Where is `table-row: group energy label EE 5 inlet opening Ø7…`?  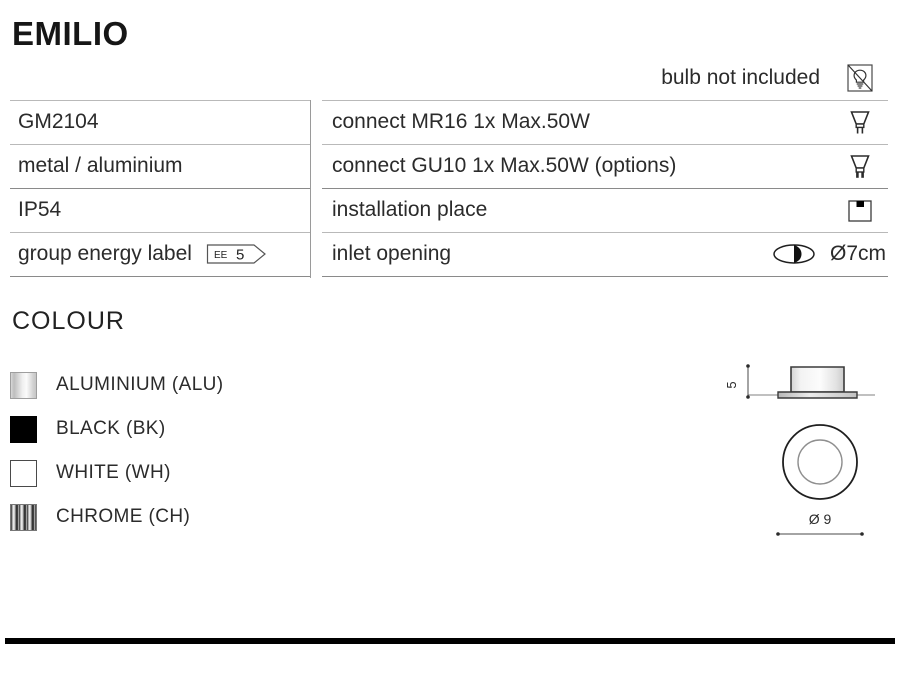
table-row: group energy label EE 5 inlet opening Ø7… is located at coordinates (449, 254).